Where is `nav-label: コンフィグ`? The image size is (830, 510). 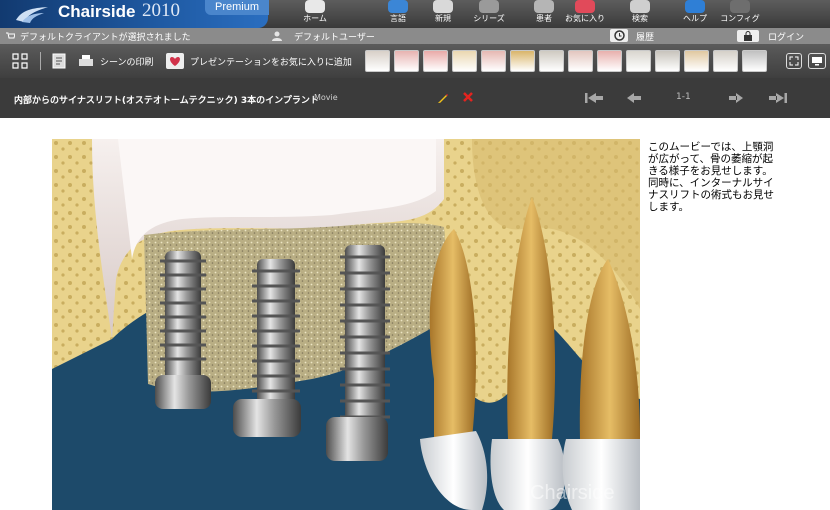
nav-label: コンフィグ is located at coordinates (740, 18).